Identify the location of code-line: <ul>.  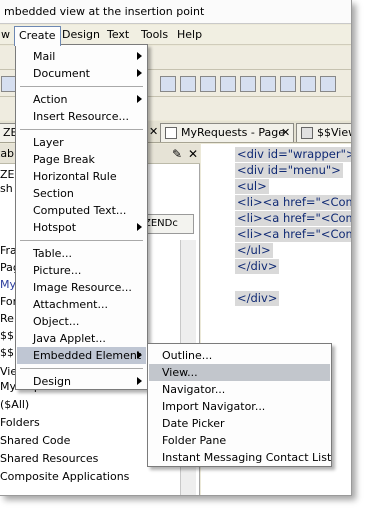
(252, 186).